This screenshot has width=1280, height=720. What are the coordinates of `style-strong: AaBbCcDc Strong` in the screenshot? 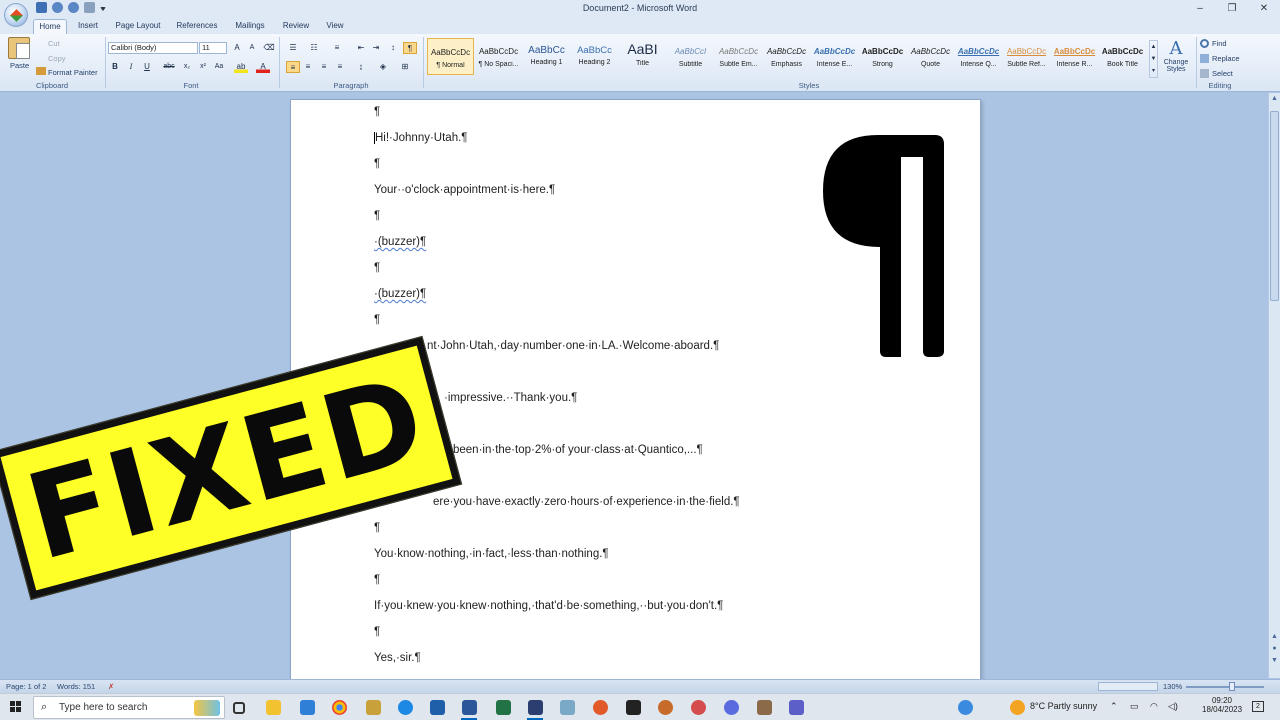 It's located at (882, 56).